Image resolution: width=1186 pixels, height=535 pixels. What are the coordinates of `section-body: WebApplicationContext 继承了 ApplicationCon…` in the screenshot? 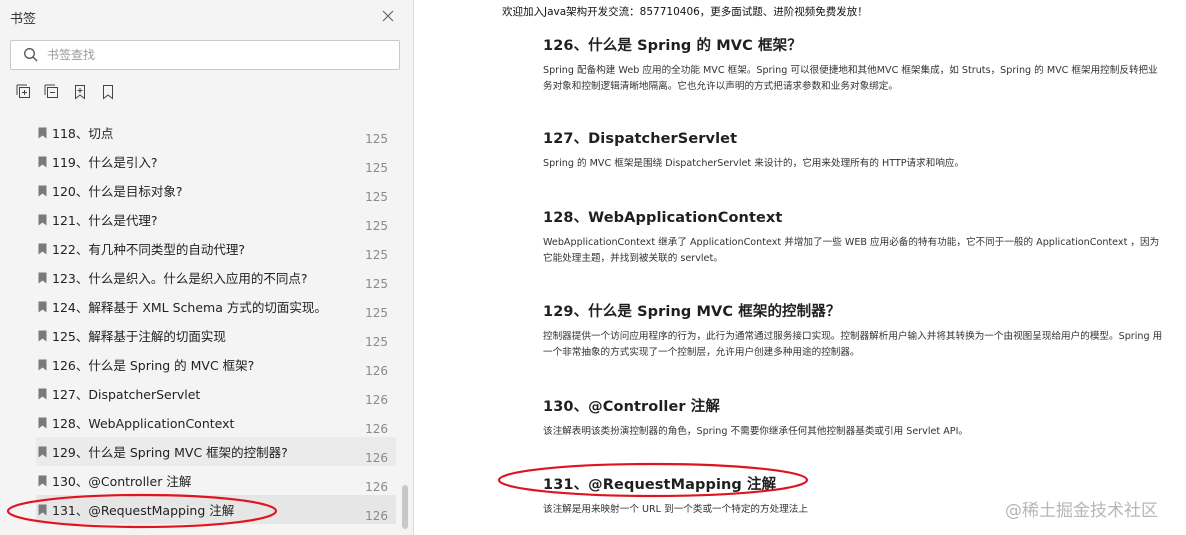 It's located at (851, 250).